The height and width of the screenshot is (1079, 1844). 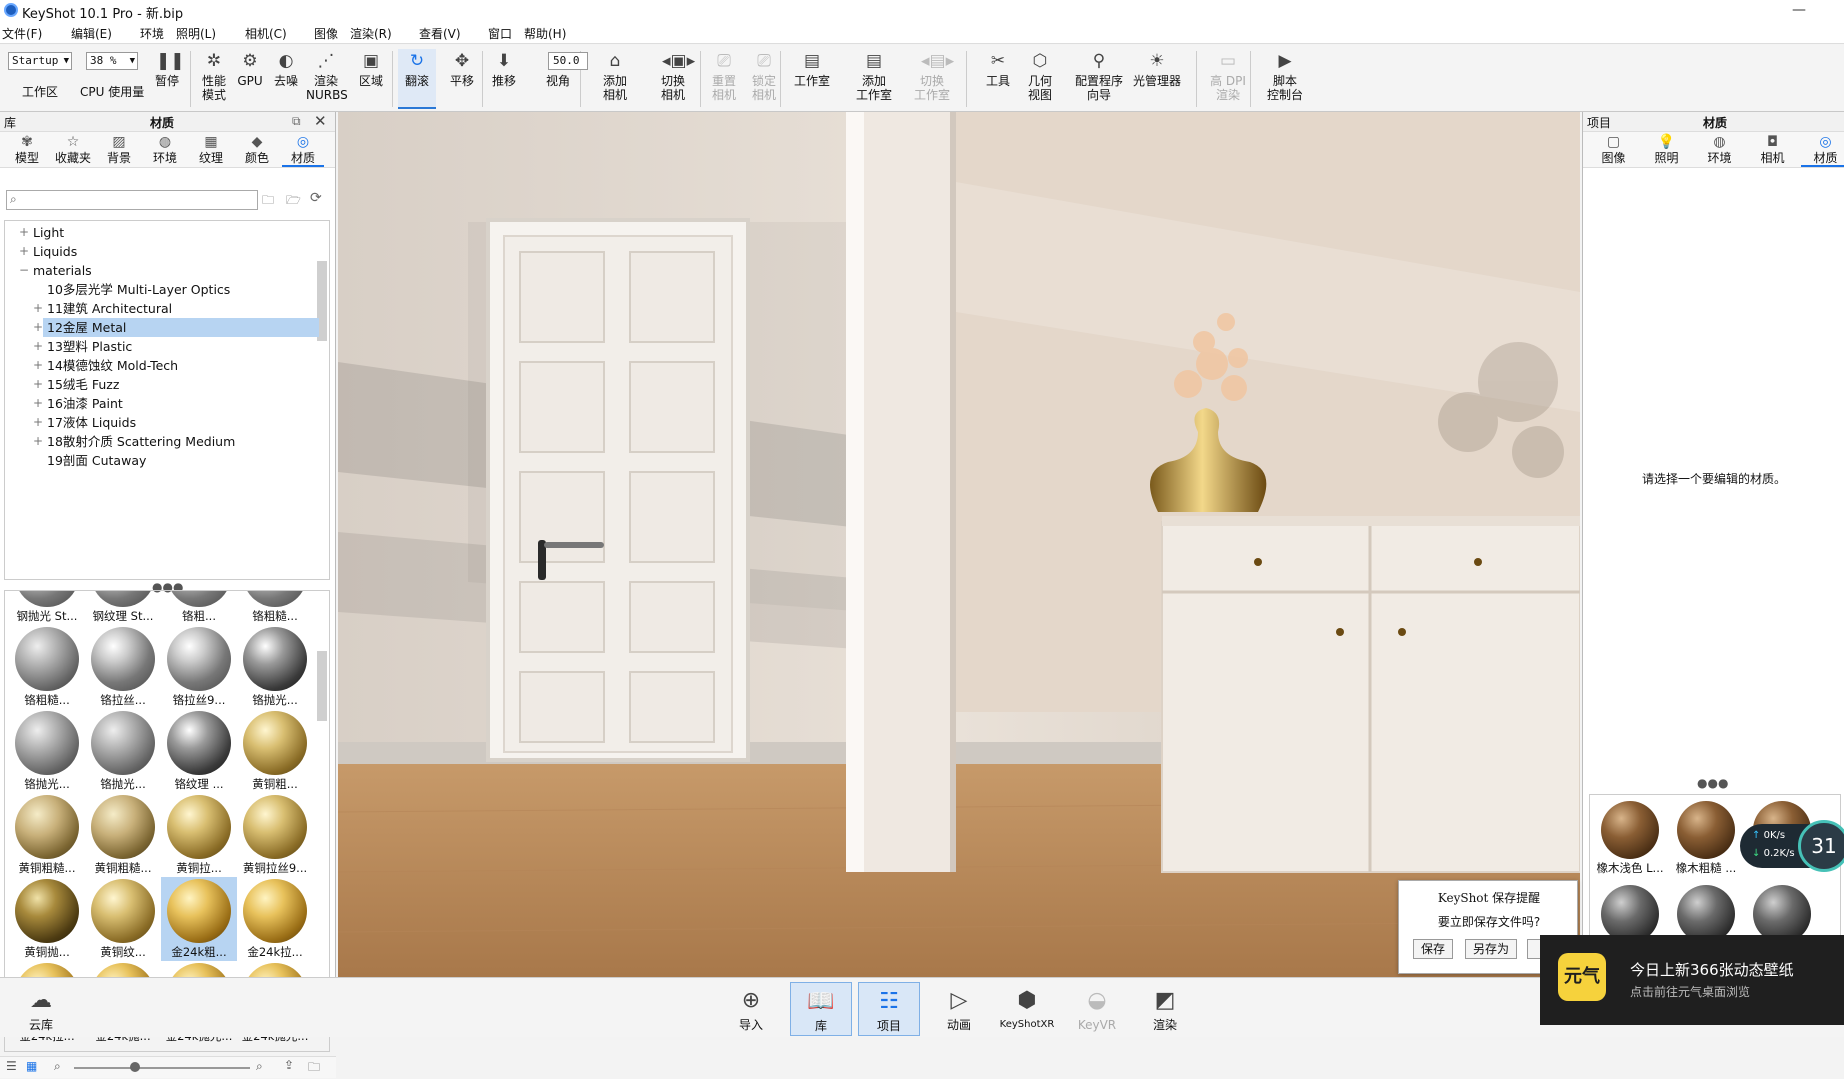 What do you see at coordinates (162, 1068) in the screenshot?
I see `thumbnail-size-slider` at bounding box center [162, 1068].